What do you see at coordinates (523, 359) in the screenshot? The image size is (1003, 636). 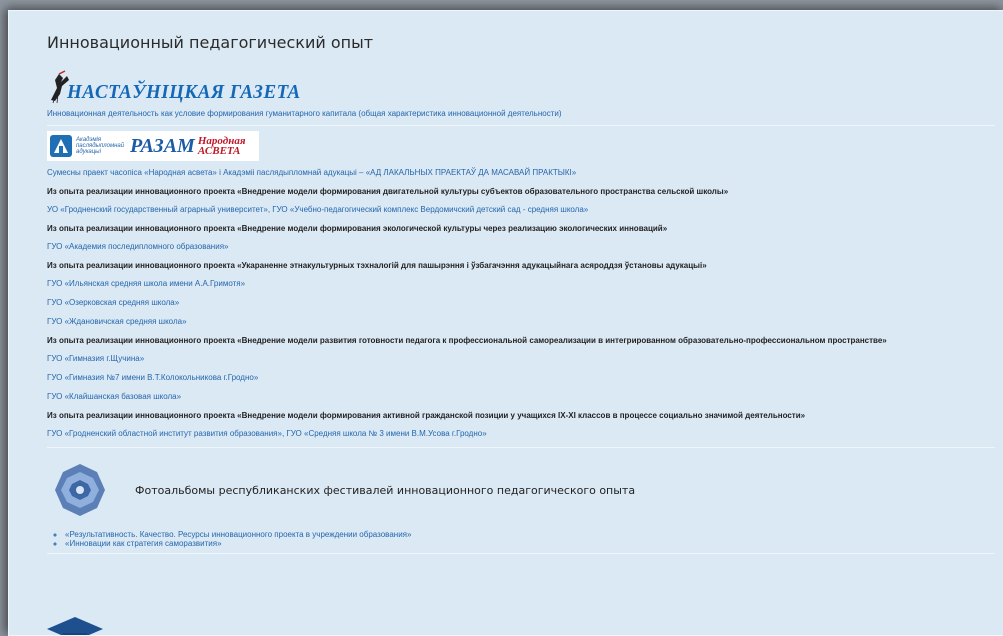 I see `list-item: ГУО «Гимназия г.Щучина»` at bounding box center [523, 359].